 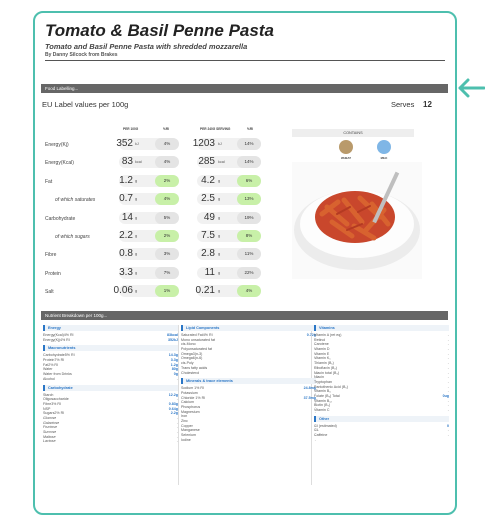 What do you see at coordinates (126, 272) in the screenshot?
I see `per100-value: 3.3` at bounding box center [126, 272].